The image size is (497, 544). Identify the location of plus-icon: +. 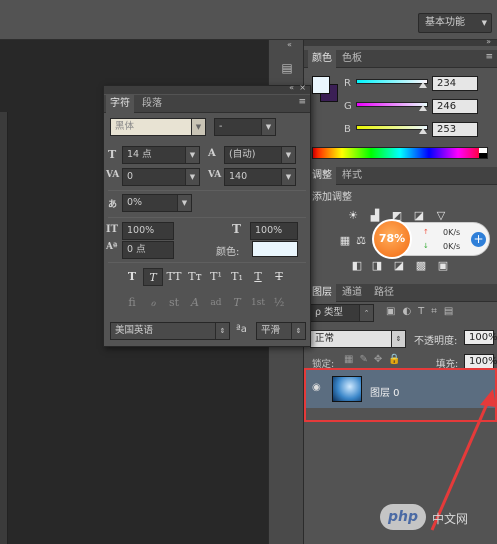
(478, 239).